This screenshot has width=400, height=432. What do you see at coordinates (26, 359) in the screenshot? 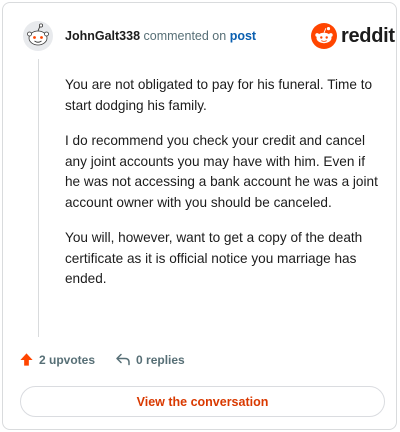
I see `upvote-arrow-icon` at bounding box center [26, 359].